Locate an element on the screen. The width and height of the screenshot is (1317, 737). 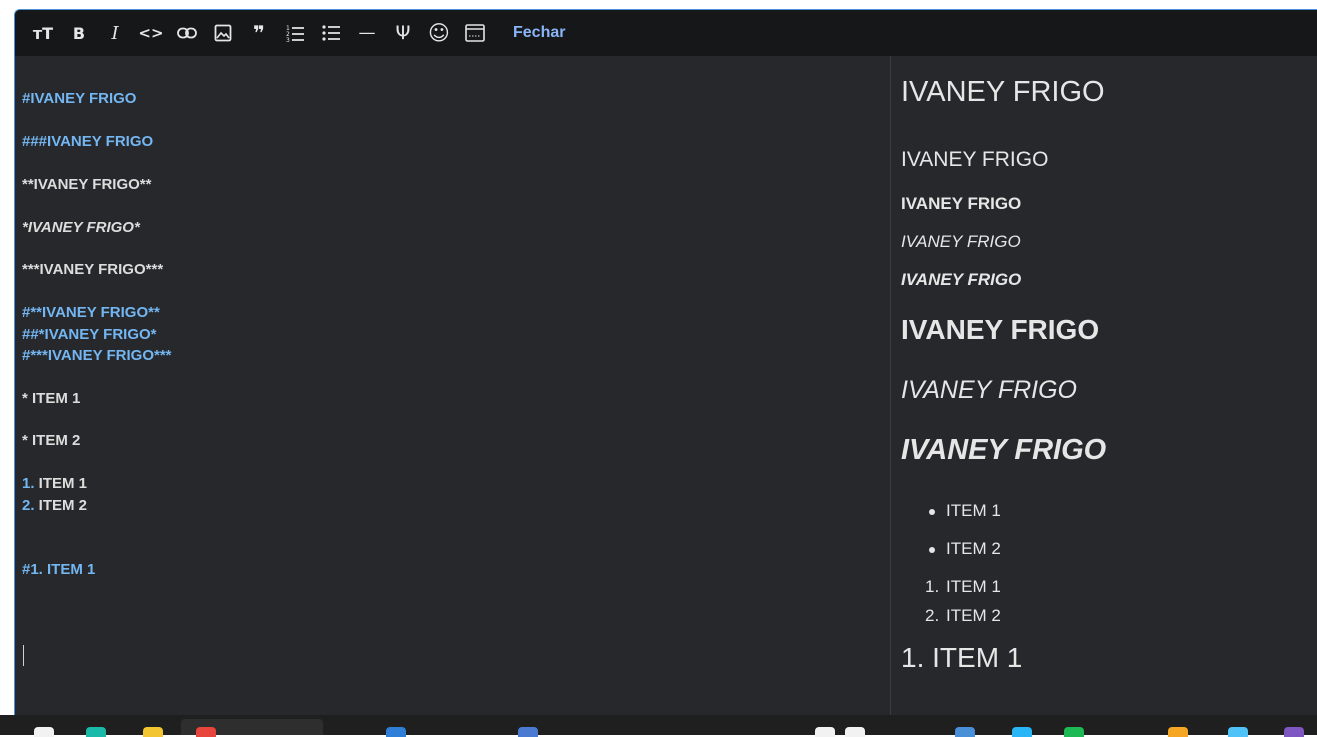
preview-h1: IVANEY FRIGO is located at coordinates (1003, 92).